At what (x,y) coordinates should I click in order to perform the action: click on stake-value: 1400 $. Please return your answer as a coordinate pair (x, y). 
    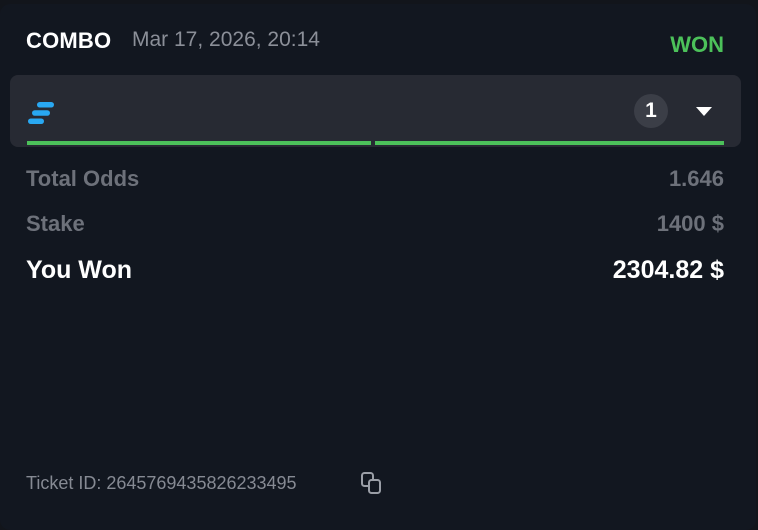
    Looking at the image, I should click on (690, 223).